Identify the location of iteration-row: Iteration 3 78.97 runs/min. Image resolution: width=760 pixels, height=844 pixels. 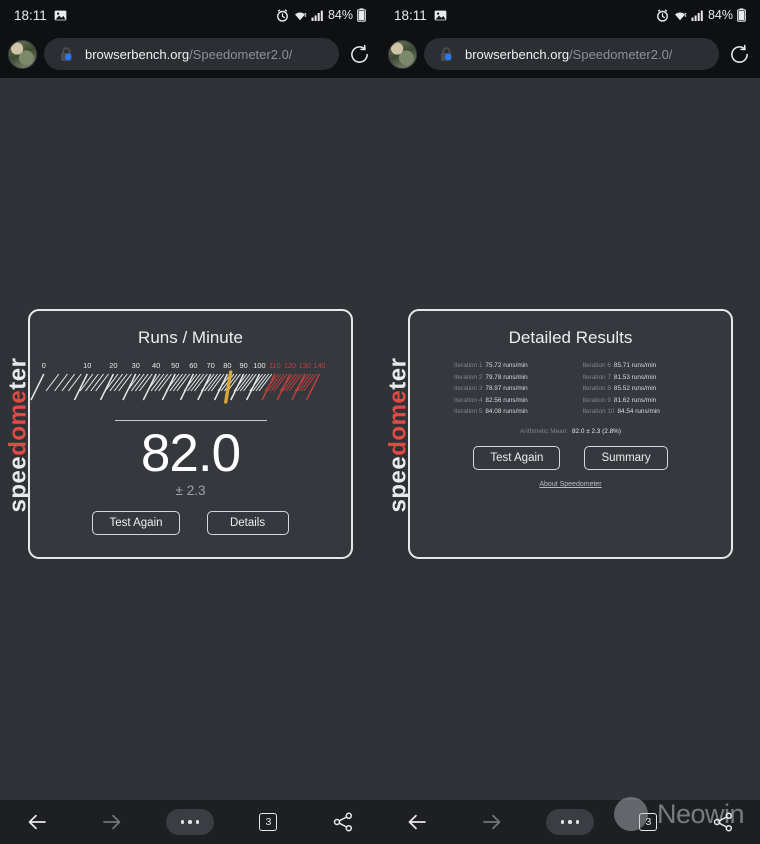
(506, 388).